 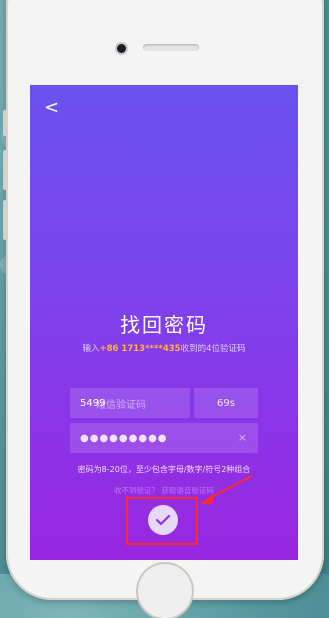 What do you see at coordinates (164, 325) in the screenshot?
I see `page-title: 找回密码` at bounding box center [164, 325].